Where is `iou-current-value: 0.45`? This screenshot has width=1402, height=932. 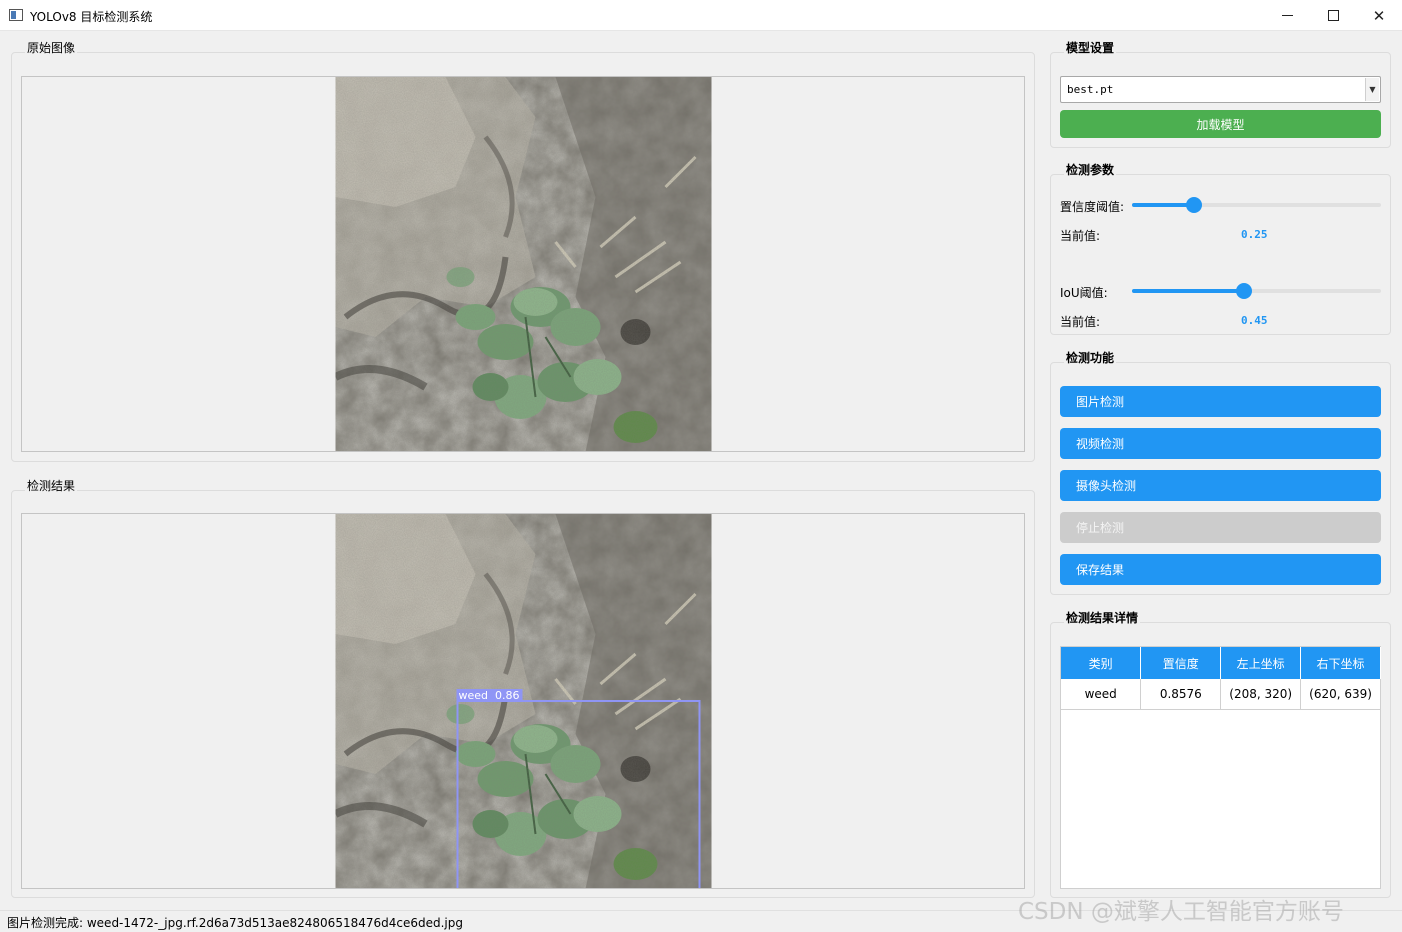
iou-current-value: 0.45 is located at coordinates (1254, 320).